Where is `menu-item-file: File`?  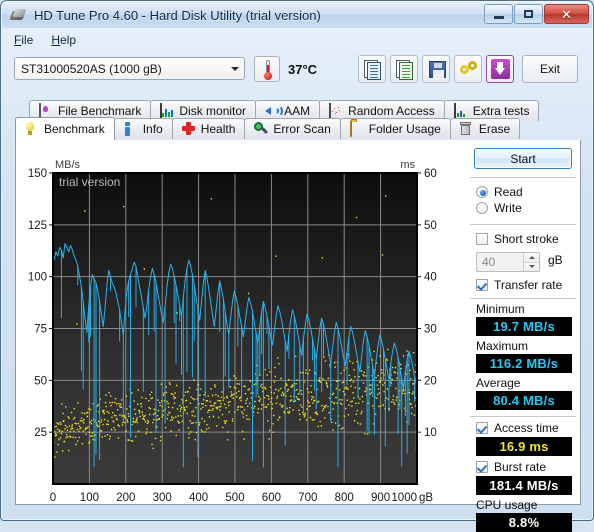 menu-item-file: File is located at coordinates (23, 40).